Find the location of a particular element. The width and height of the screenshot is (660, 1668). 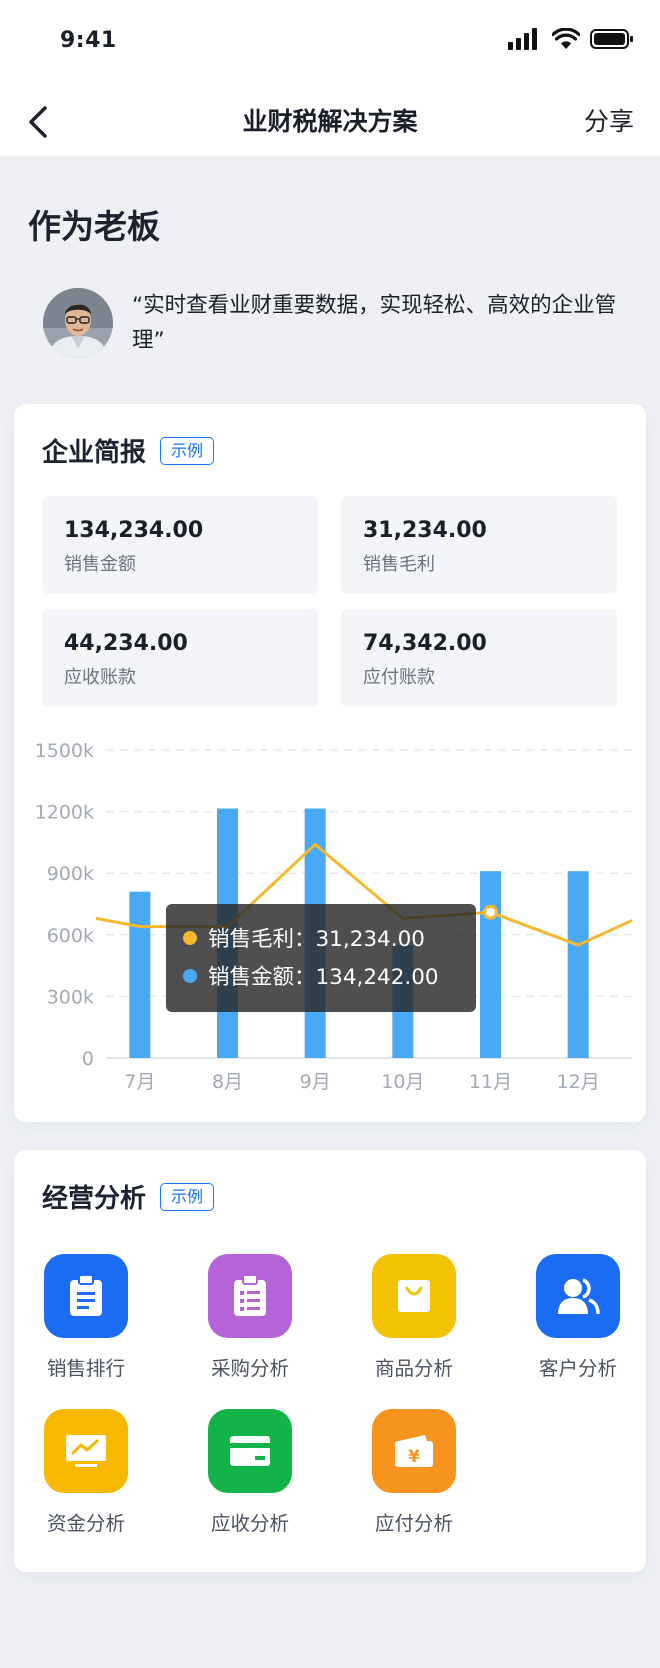

shortcut-product-analysis: 商品分析 is located at coordinates (414, 1317).